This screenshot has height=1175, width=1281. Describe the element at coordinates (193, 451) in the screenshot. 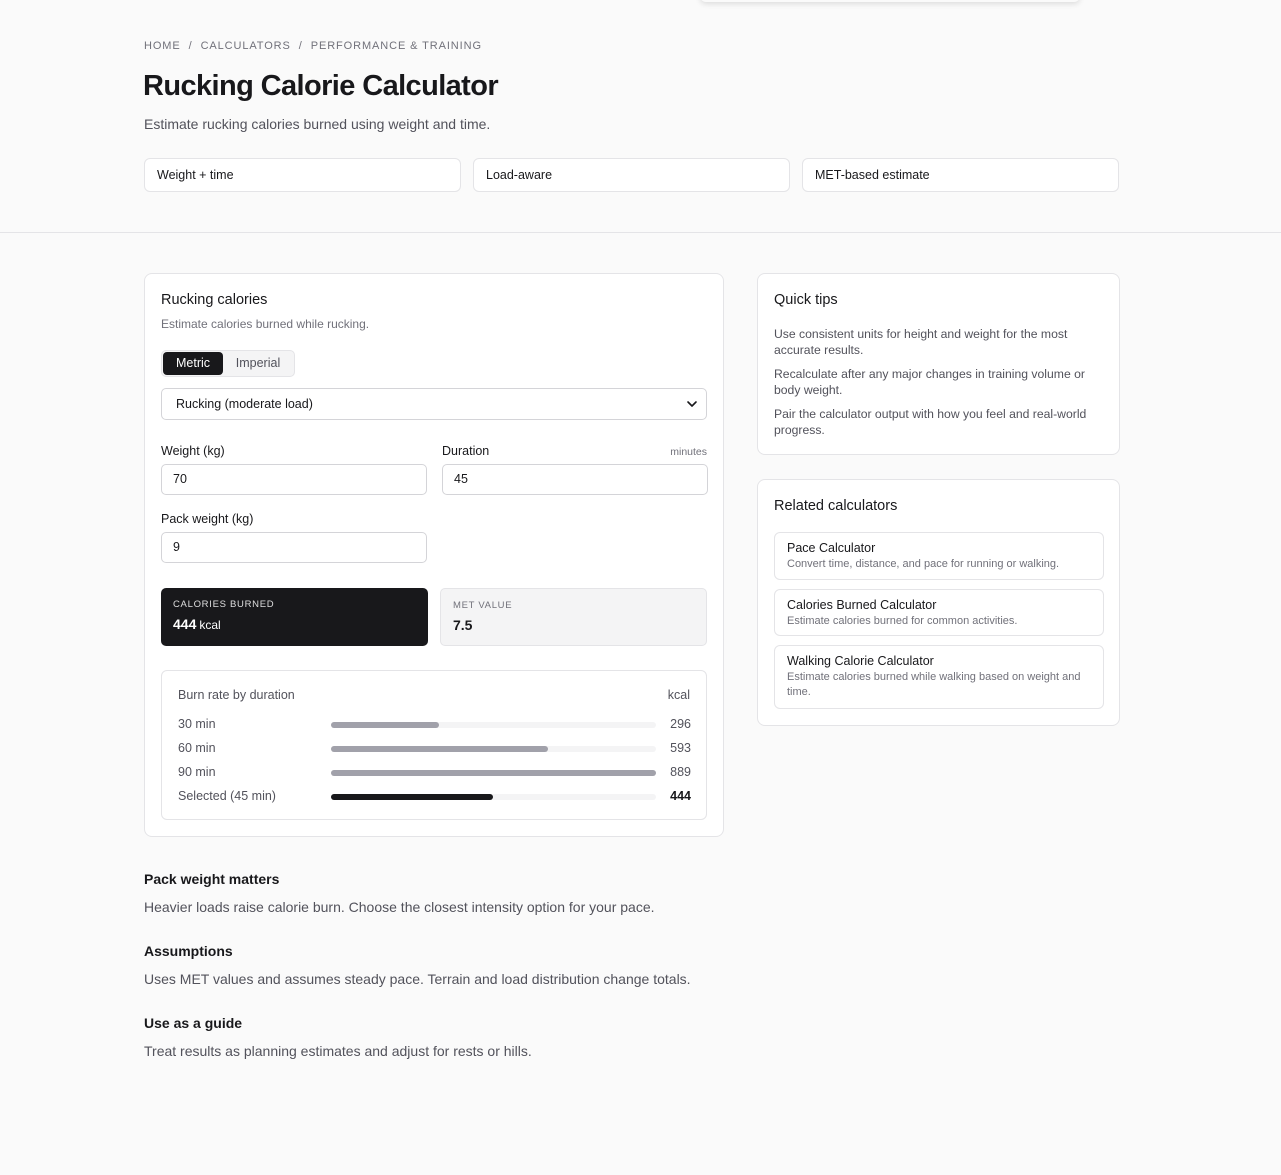

I see `weight-label: Weight (kg)` at that location.